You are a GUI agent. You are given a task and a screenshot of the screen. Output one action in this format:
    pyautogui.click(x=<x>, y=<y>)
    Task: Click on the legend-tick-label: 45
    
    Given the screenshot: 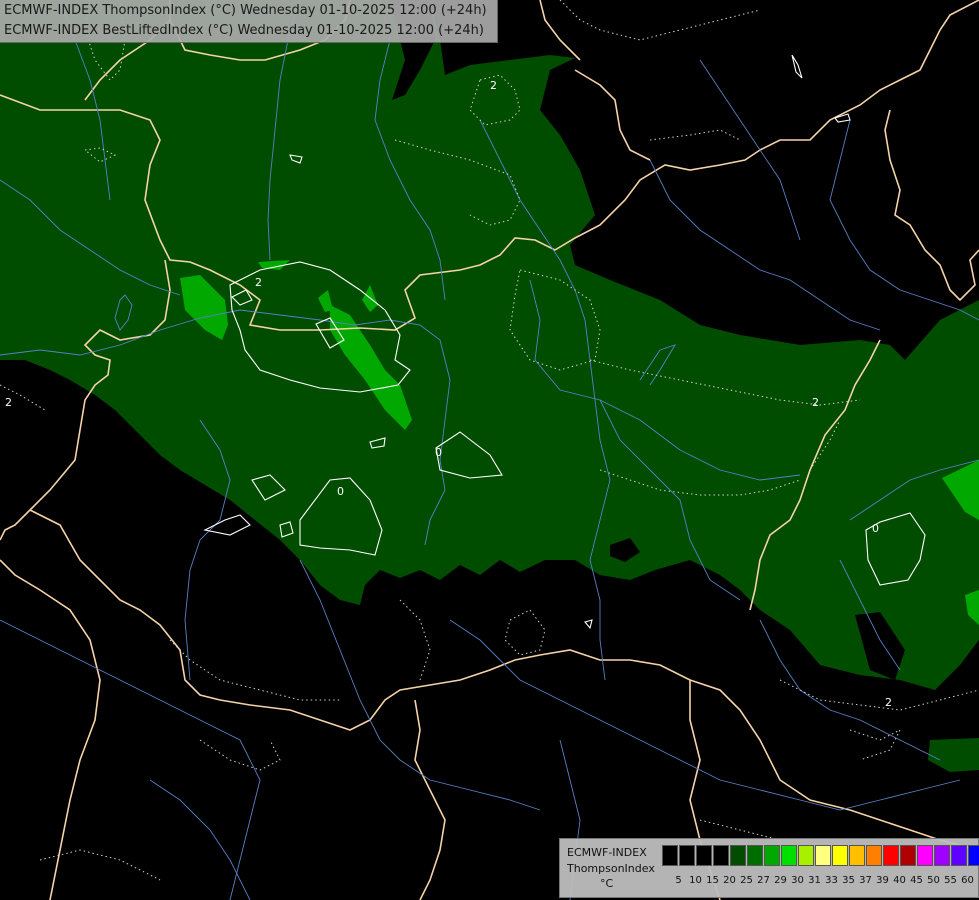 What is the action you would take?
    pyautogui.click(x=916, y=880)
    